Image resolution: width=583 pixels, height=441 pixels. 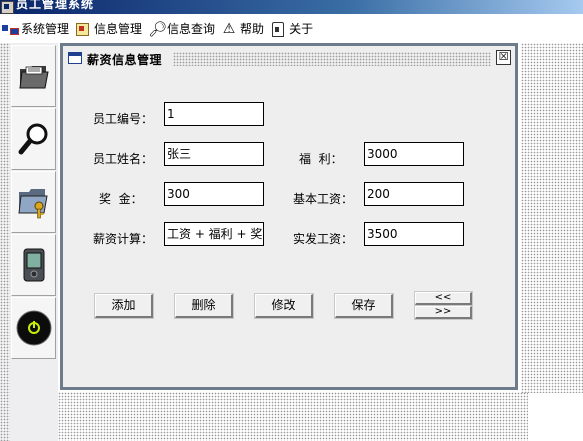 I want to click on next-record-button: >>, so click(x=443, y=312).